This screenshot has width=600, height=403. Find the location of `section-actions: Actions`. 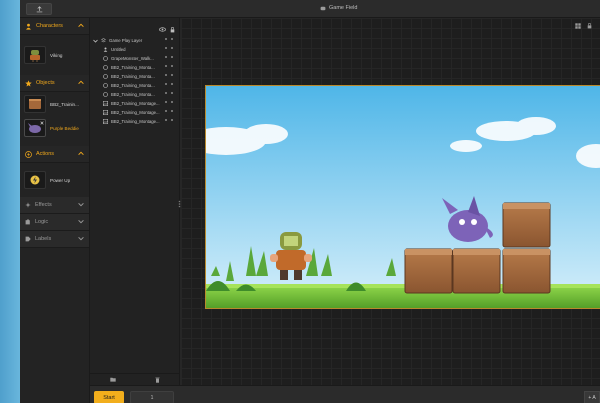

section-actions: Actions is located at coordinates (54, 154).